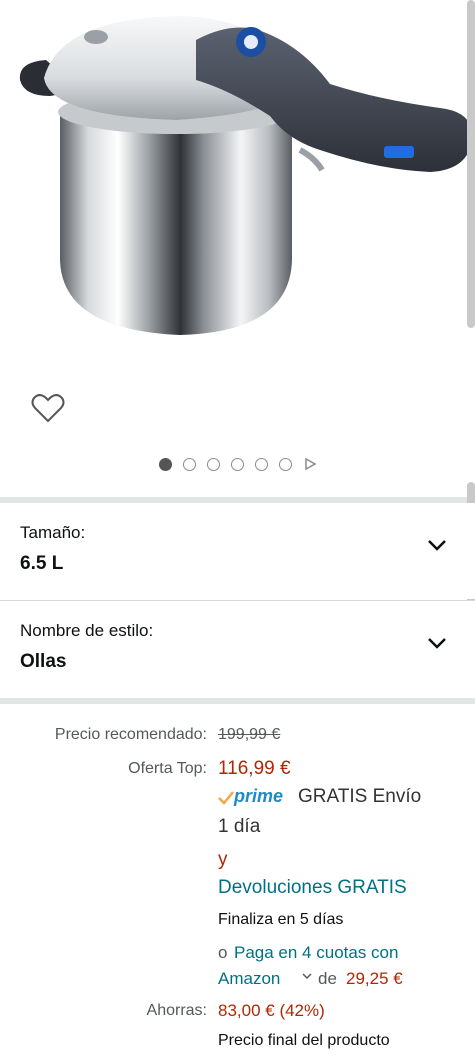 The image size is (475, 1055). Describe the element at coordinates (471, 164) in the screenshot. I see `image-scrollbar` at that location.